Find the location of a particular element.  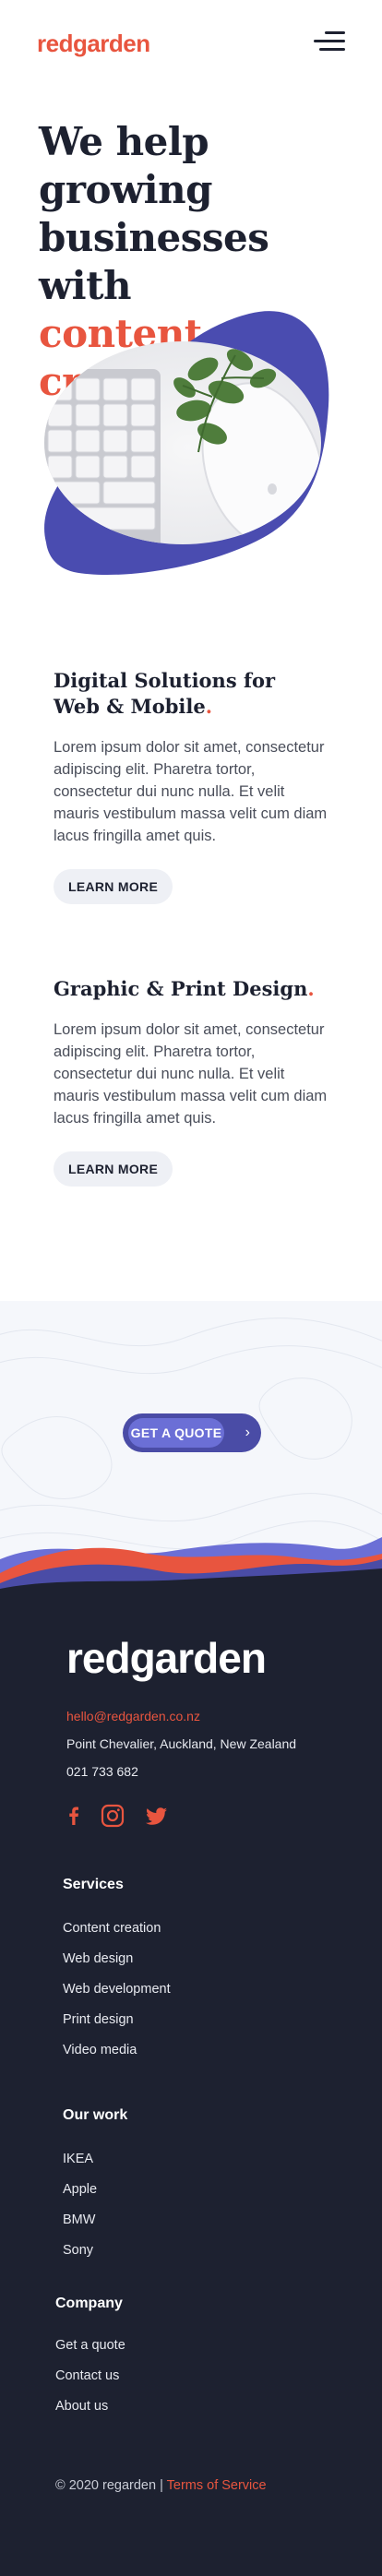

get-a-quote-button: GET A QUOTE › is located at coordinates (192, 1433).